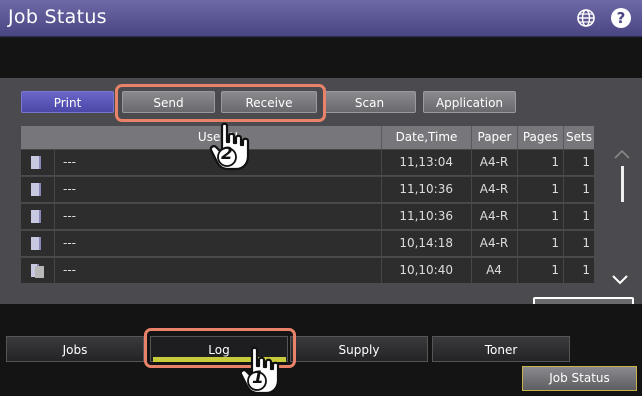 Image resolution: width=642 pixels, height=396 pixels. Describe the element at coordinates (307, 162) in the screenshot. I see `table-row: --- 11,13:04 A4-R 1 1` at that location.